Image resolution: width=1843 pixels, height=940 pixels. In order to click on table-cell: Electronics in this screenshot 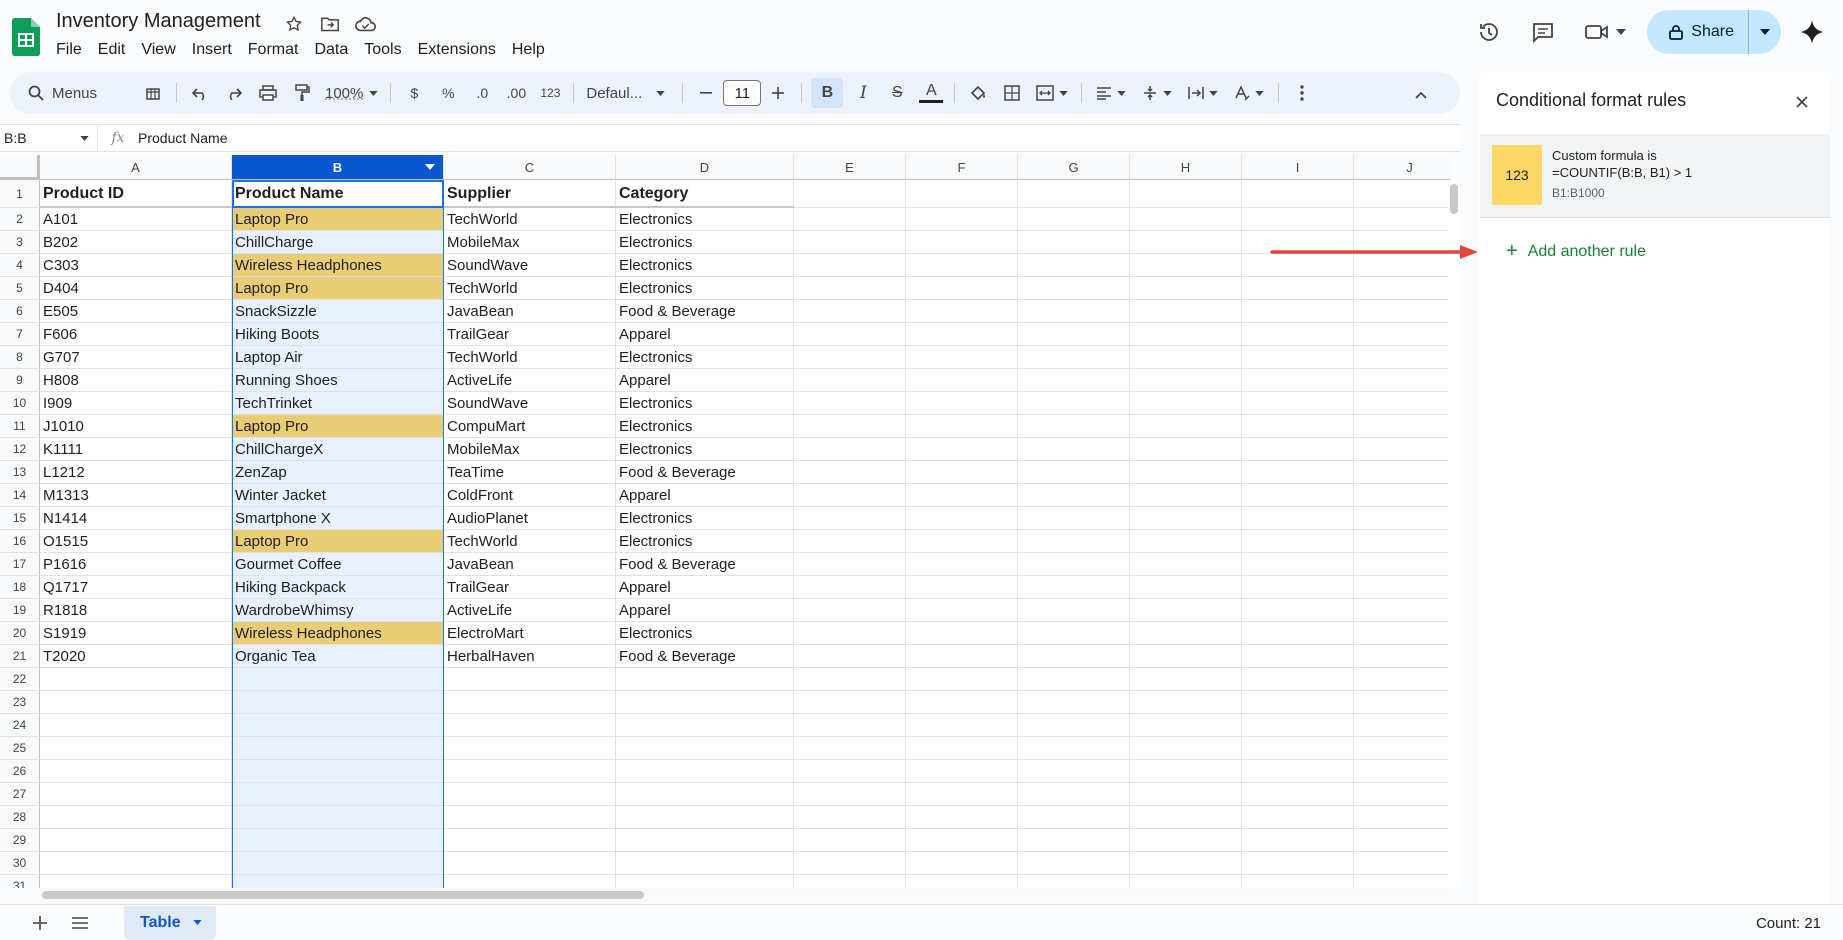, I will do `click(705, 541)`.